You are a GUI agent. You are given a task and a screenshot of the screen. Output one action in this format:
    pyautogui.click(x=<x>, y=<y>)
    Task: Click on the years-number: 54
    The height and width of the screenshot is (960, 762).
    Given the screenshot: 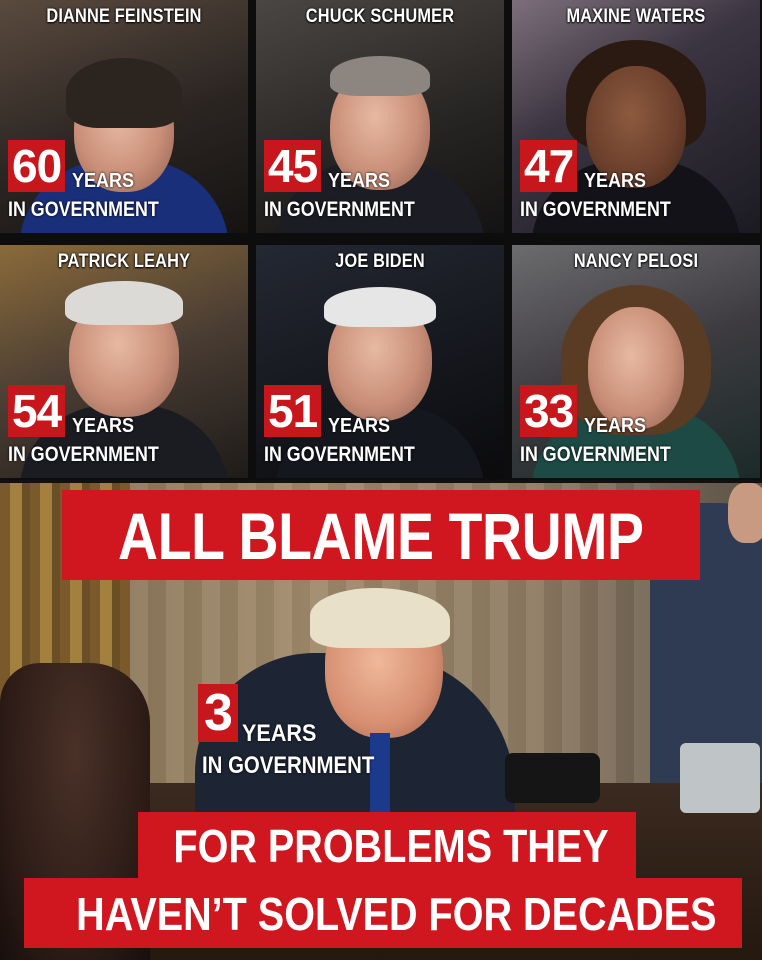 What is the action you would take?
    pyautogui.click(x=37, y=411)
    